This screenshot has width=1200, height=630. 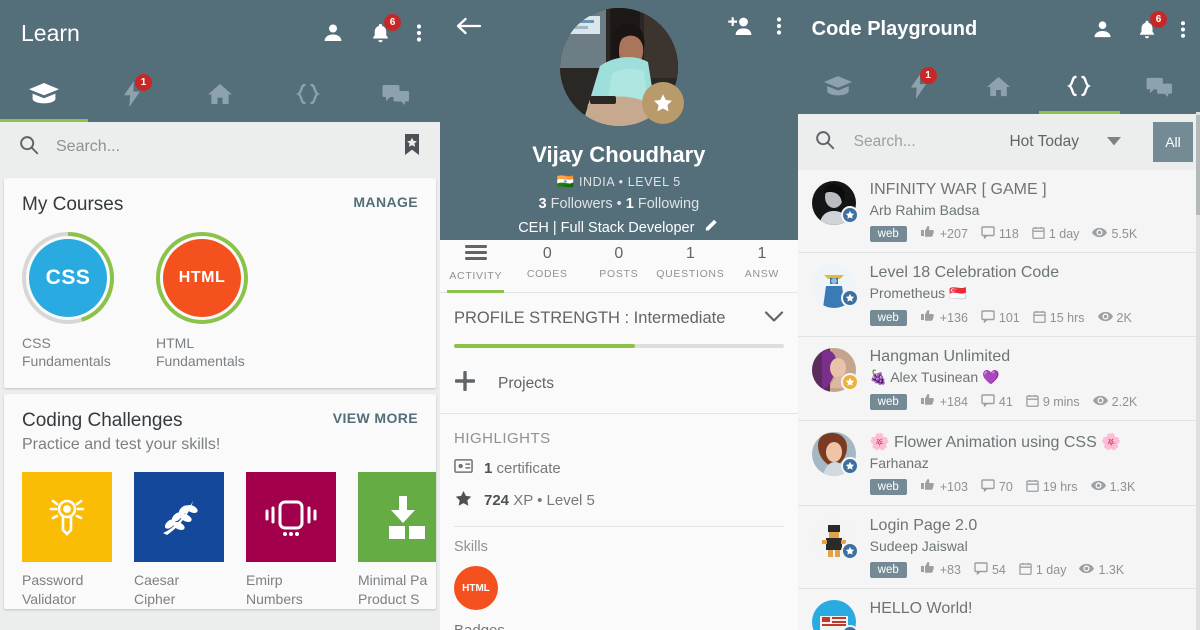 What do you see at coordinates (1028, 293) in the screenshot?
I see `post-author: Prometheus 🇸🇬` at bounding box center [1028, 293].